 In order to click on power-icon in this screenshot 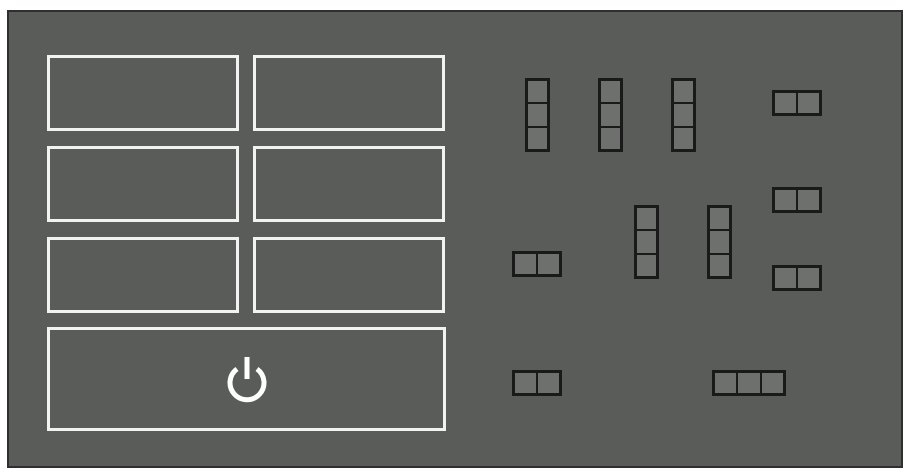, I will do `click(246, 380)`.